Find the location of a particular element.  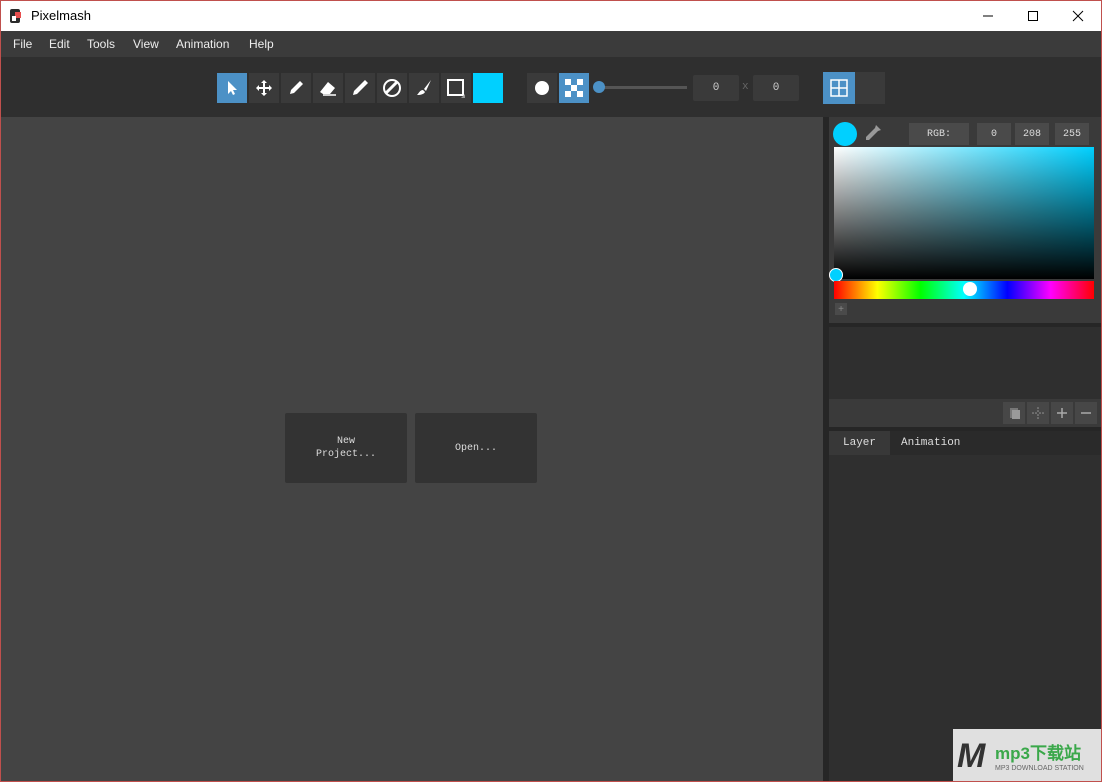

toolbar: 0 x 0 is located at coordinates (551, 87).